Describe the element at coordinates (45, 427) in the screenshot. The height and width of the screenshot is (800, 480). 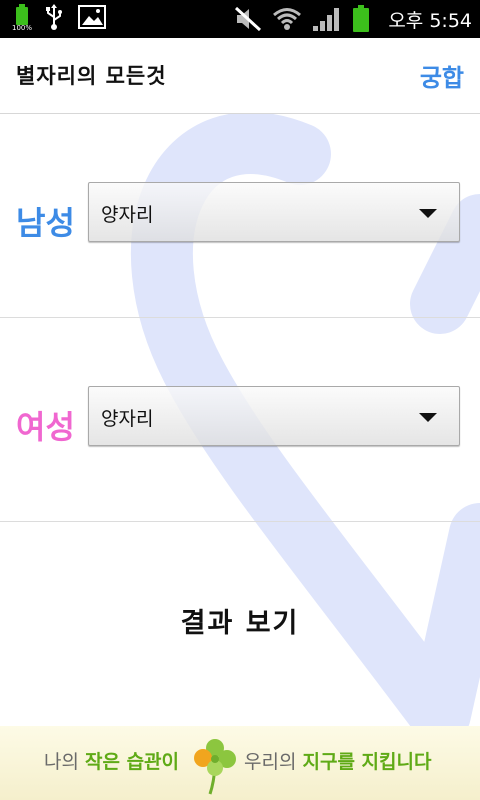
I see `female-label: 여성` at that location.